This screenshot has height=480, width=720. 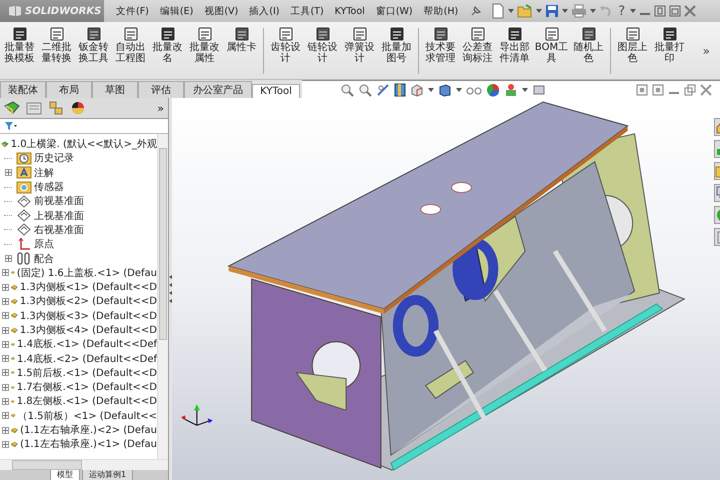 I want to click on view-orientation-icon, so click(x=417, y=89).